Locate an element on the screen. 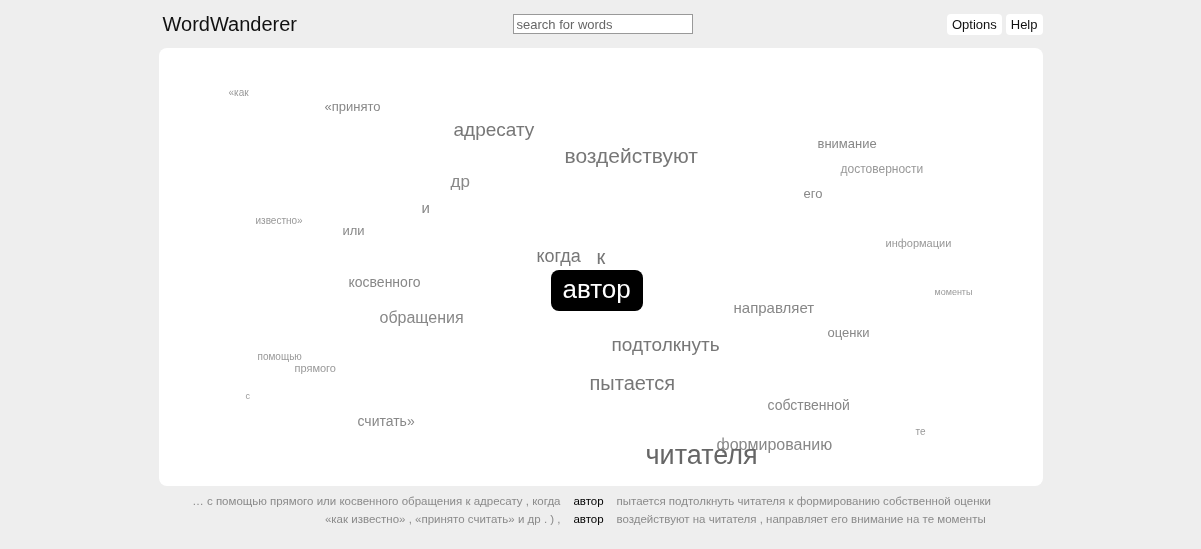 This screenshot has height=549, width=1201. cloud-word: с is located at coordinates (247, 396).